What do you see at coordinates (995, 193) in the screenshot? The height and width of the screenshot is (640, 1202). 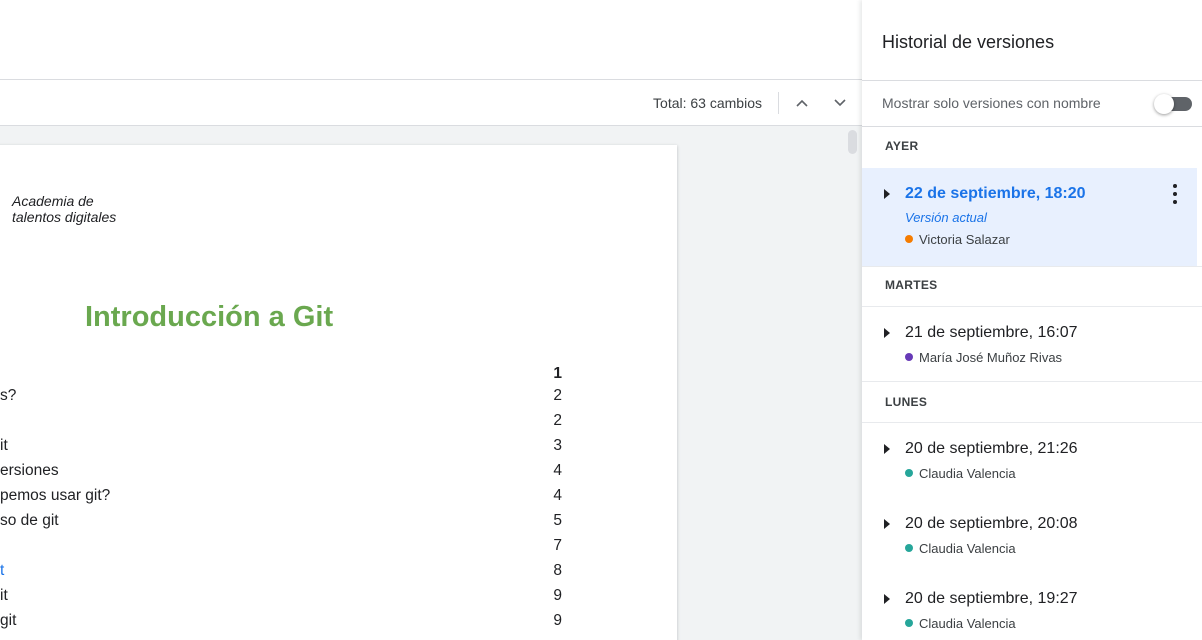 I see `version-date: 22 de septiembre, 18:20` at bounding box center [995, 193].